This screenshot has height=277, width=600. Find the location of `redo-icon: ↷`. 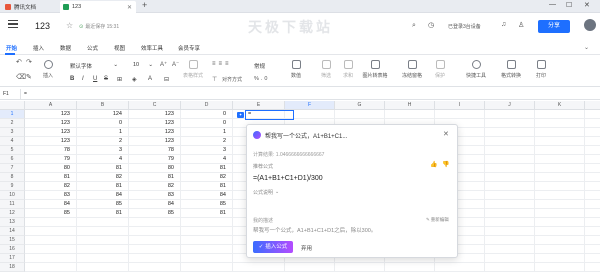

redo-icon: ↷ is located at coordinates (29, 62).